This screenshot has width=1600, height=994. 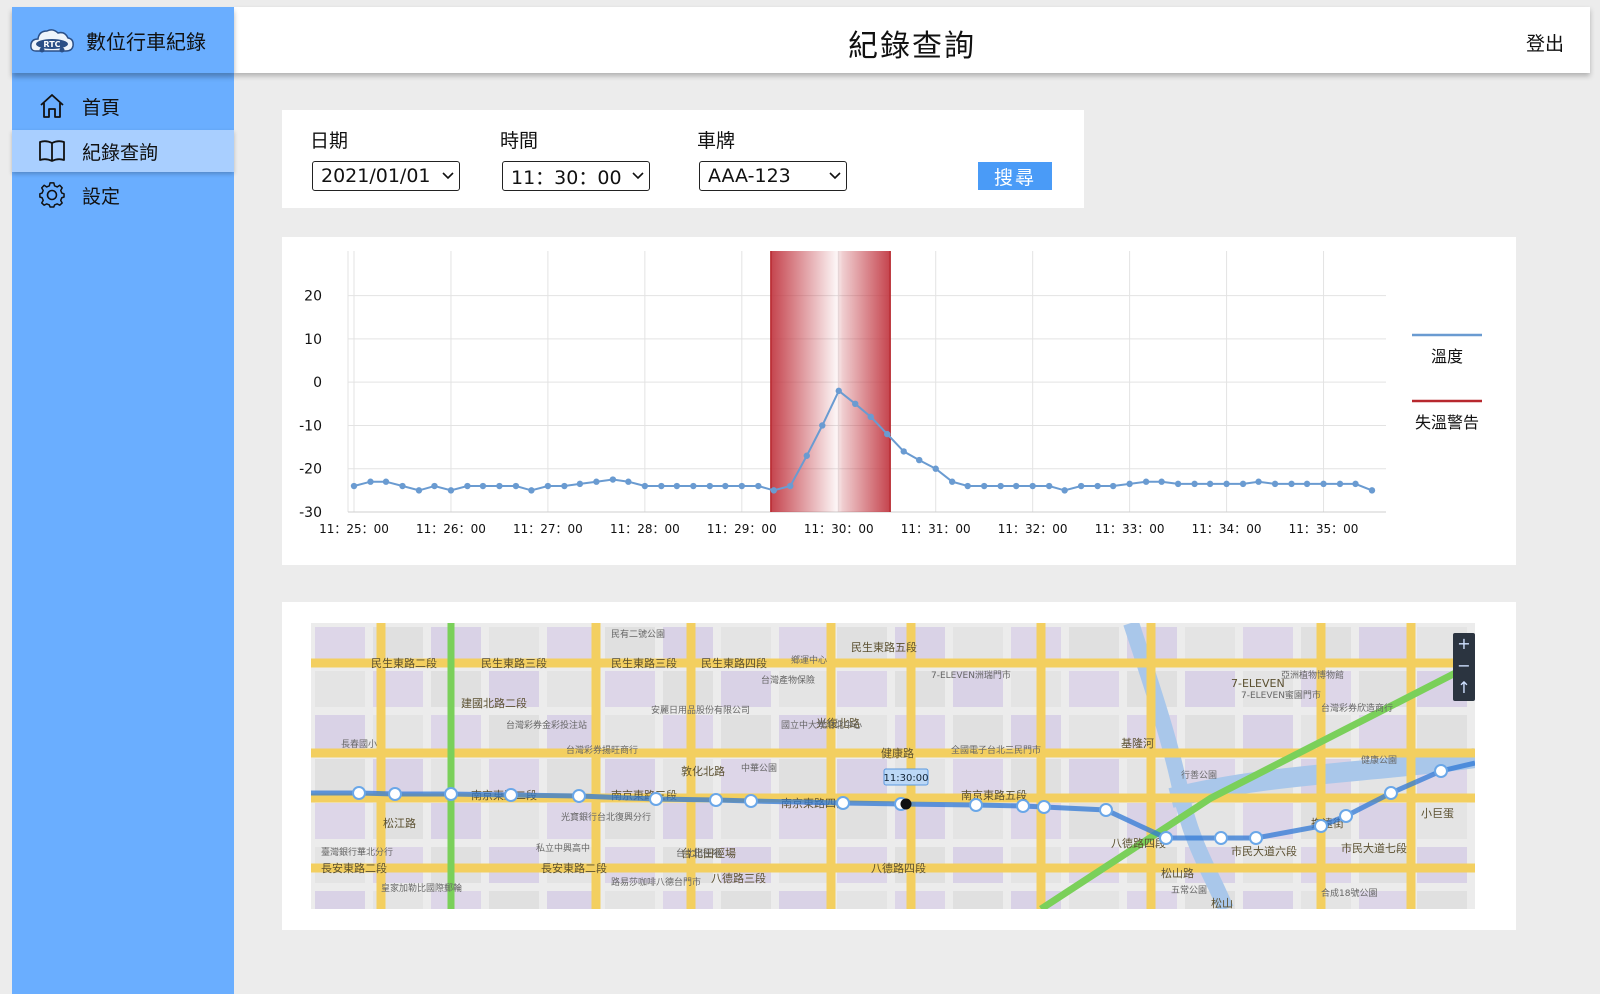 What do you see at coordinates (1379, 760) in the screenshot?
I see `map-poi-label: 健康公園` at bounding box center [1379, 760].